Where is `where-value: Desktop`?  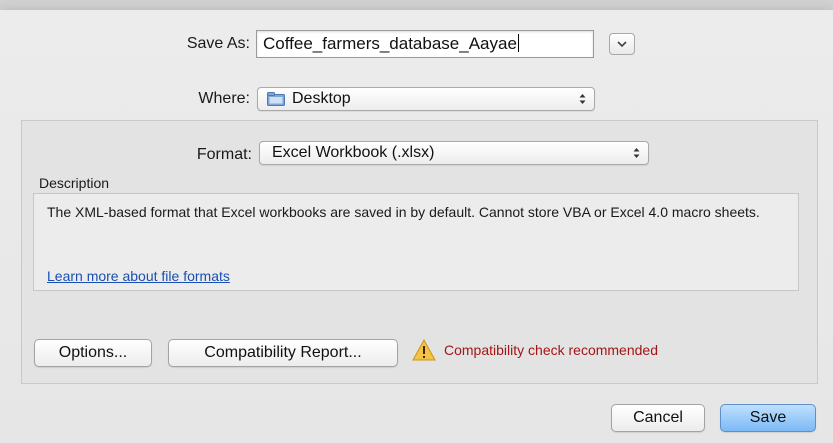
where-value: Desktop is located at coordinates (321, 98).